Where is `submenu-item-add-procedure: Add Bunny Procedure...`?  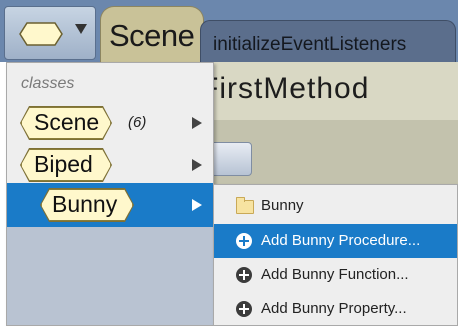
submenu-item-add-procedure: Add Bunny Procedure... is located at coordinates (335, 241).